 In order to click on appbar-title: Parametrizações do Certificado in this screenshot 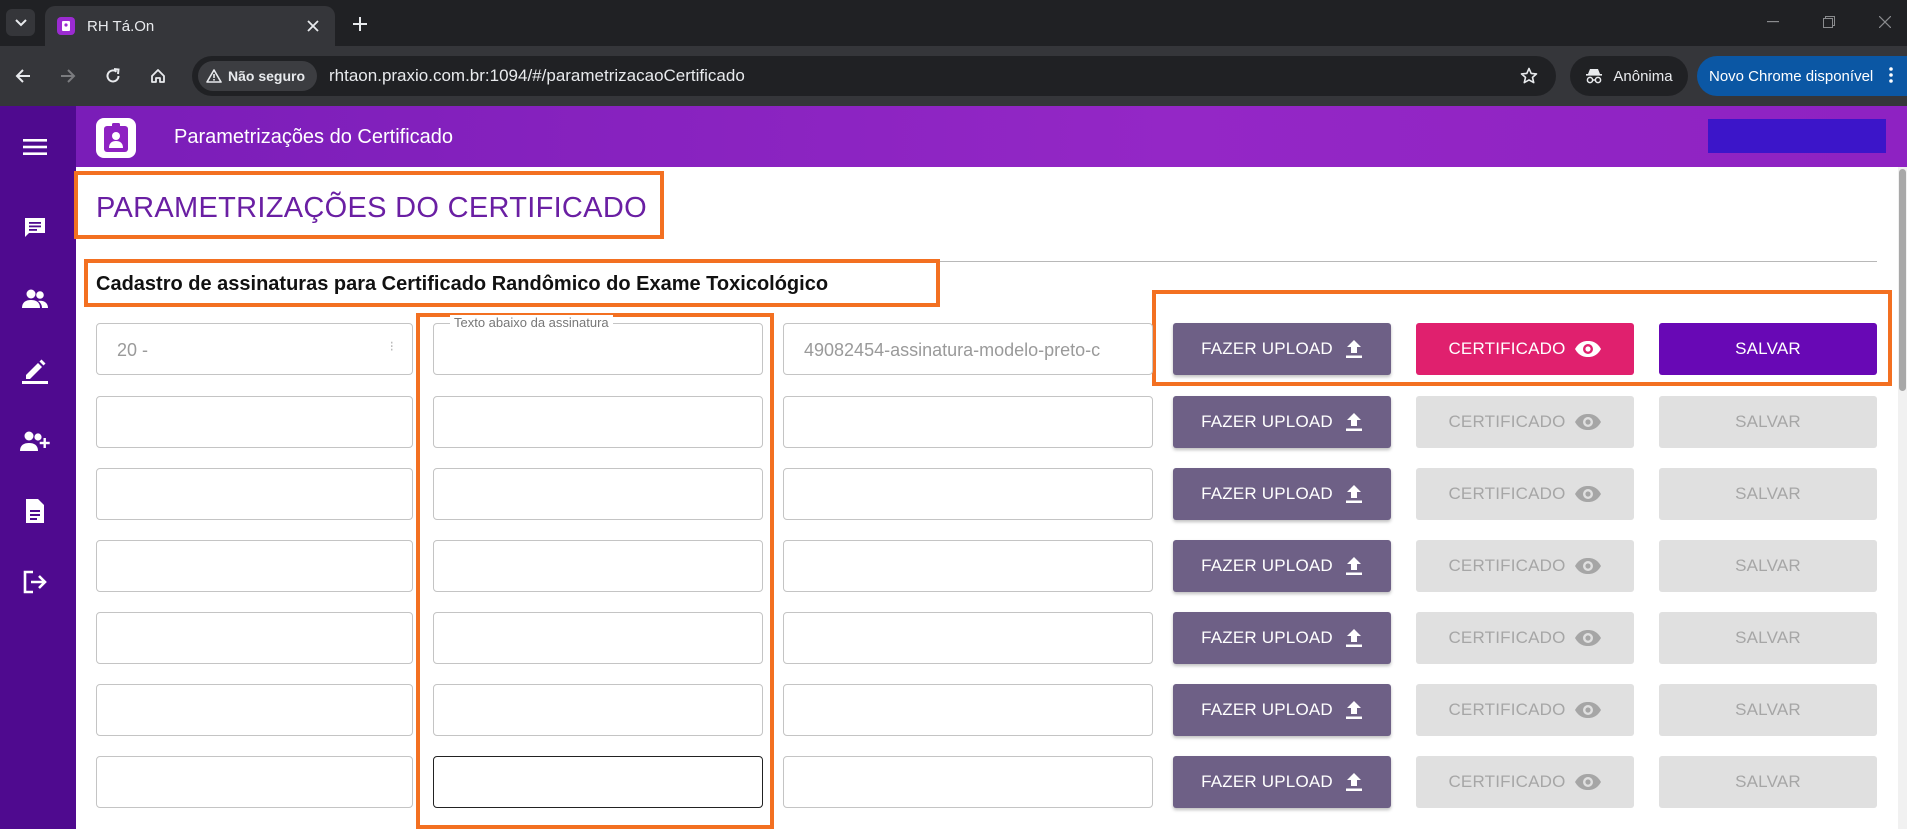, I will do `click(314, 137)`.